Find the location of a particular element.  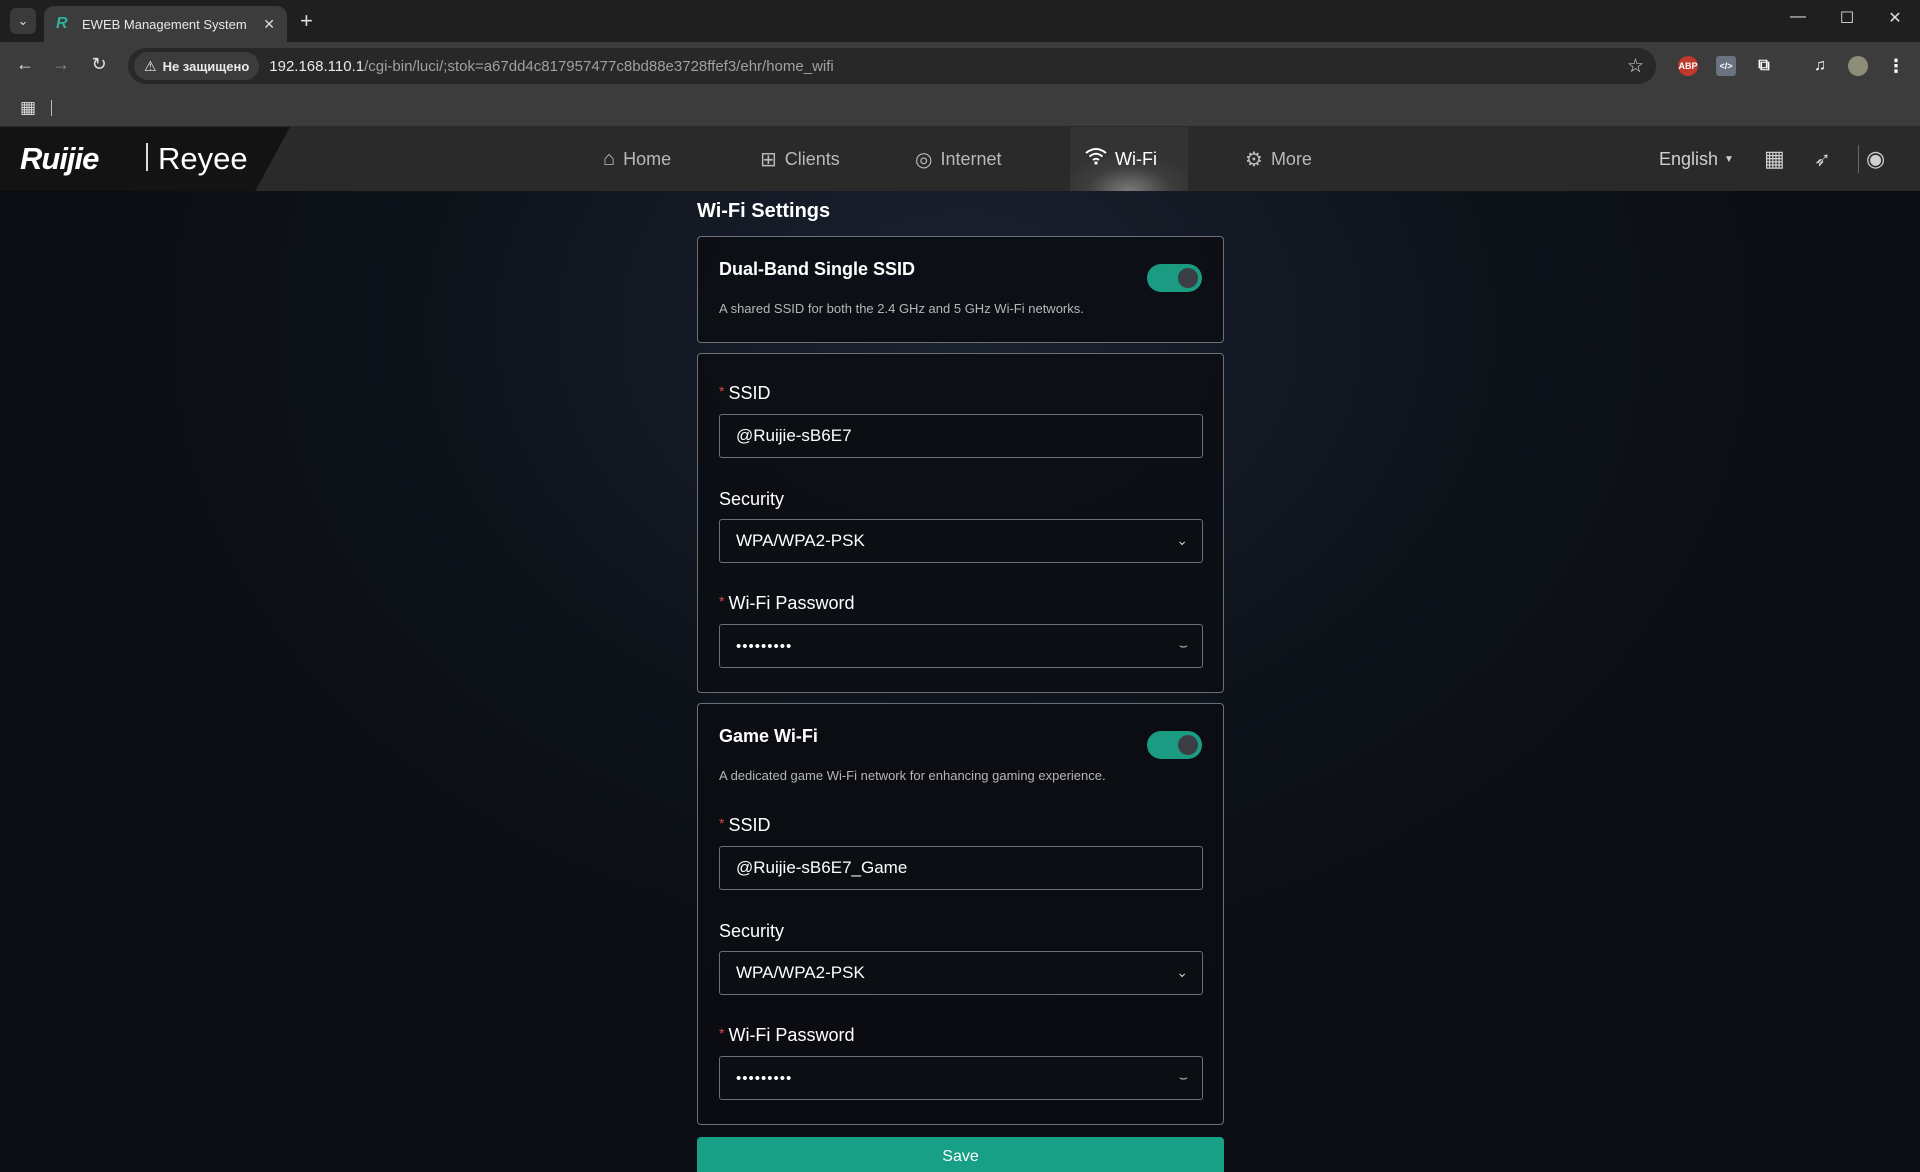

security-chip-label: Не защищено is located at coordinates (206, 66).